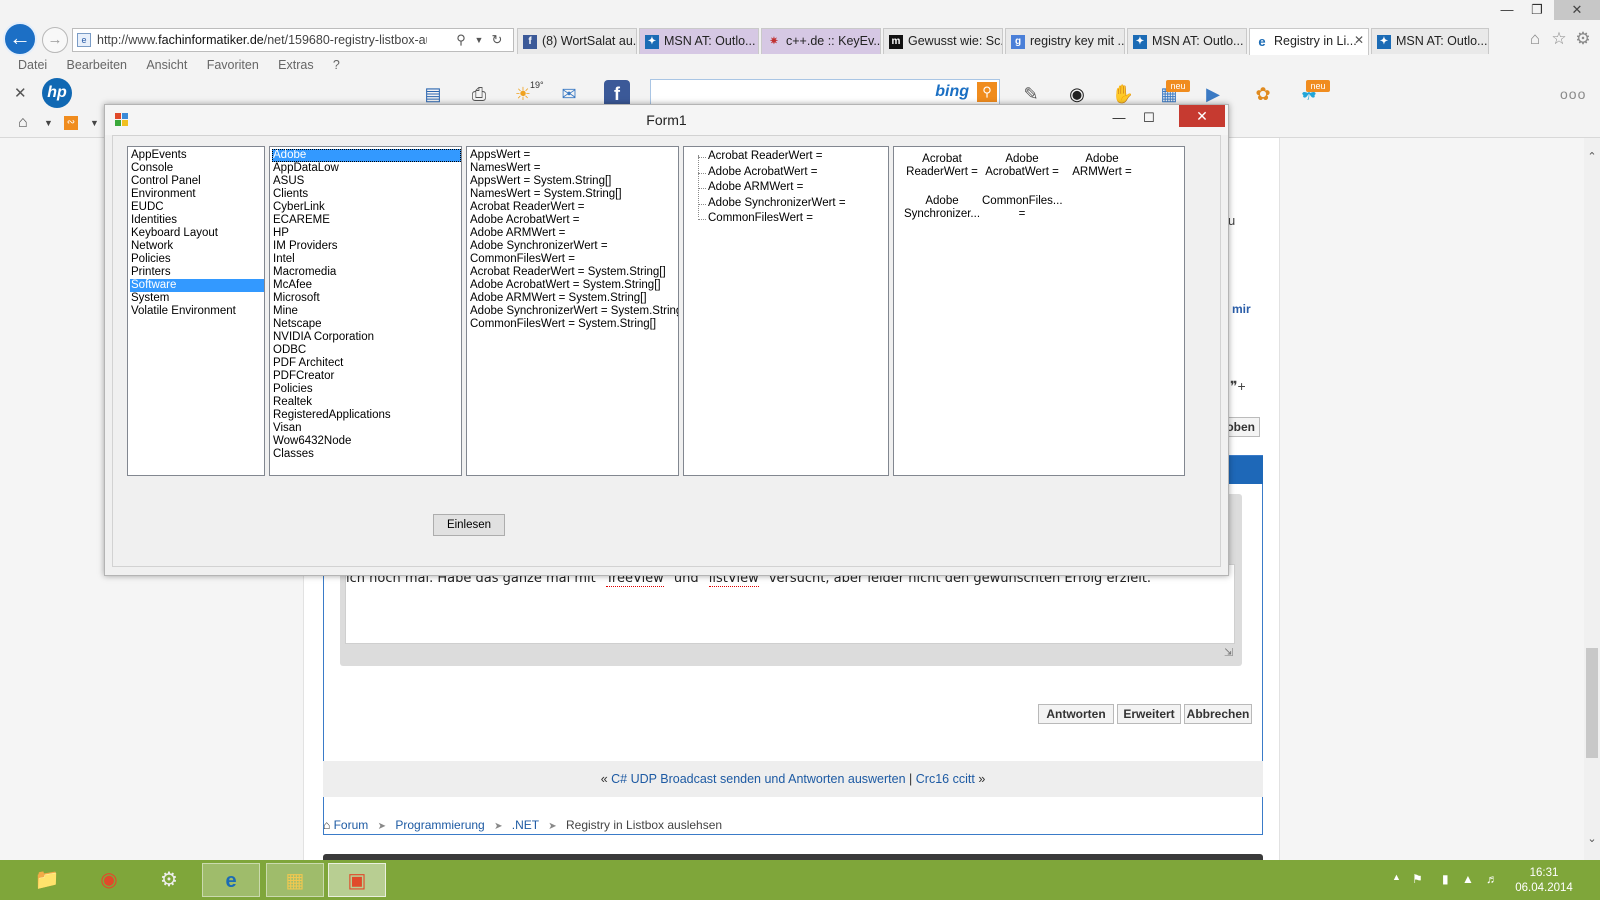 Image resolution: width=1600 pixels, height=900 pixels. What do you see at coordinates (573, 207) in the screenshot?
I see `list-item: Acrobat ReaderWert =` at bounding box center [573, 207].